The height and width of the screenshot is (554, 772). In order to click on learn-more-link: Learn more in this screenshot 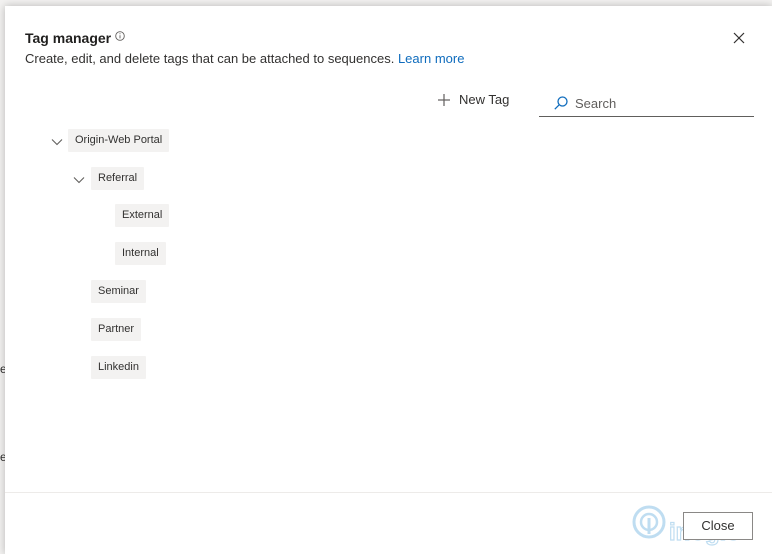, I will do `click(431, 58)`.